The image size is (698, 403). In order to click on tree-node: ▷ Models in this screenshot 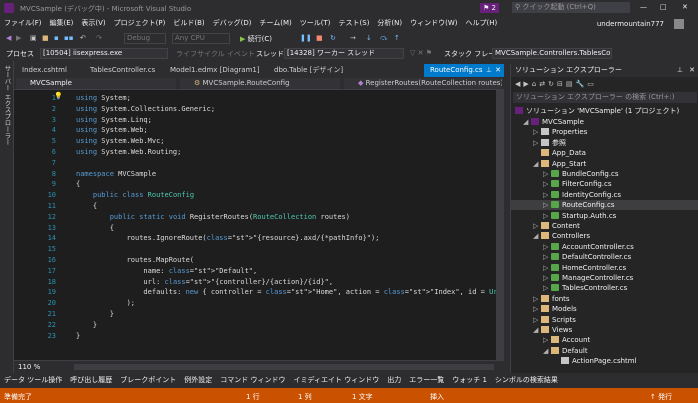, I will do `click(604, 309)`.